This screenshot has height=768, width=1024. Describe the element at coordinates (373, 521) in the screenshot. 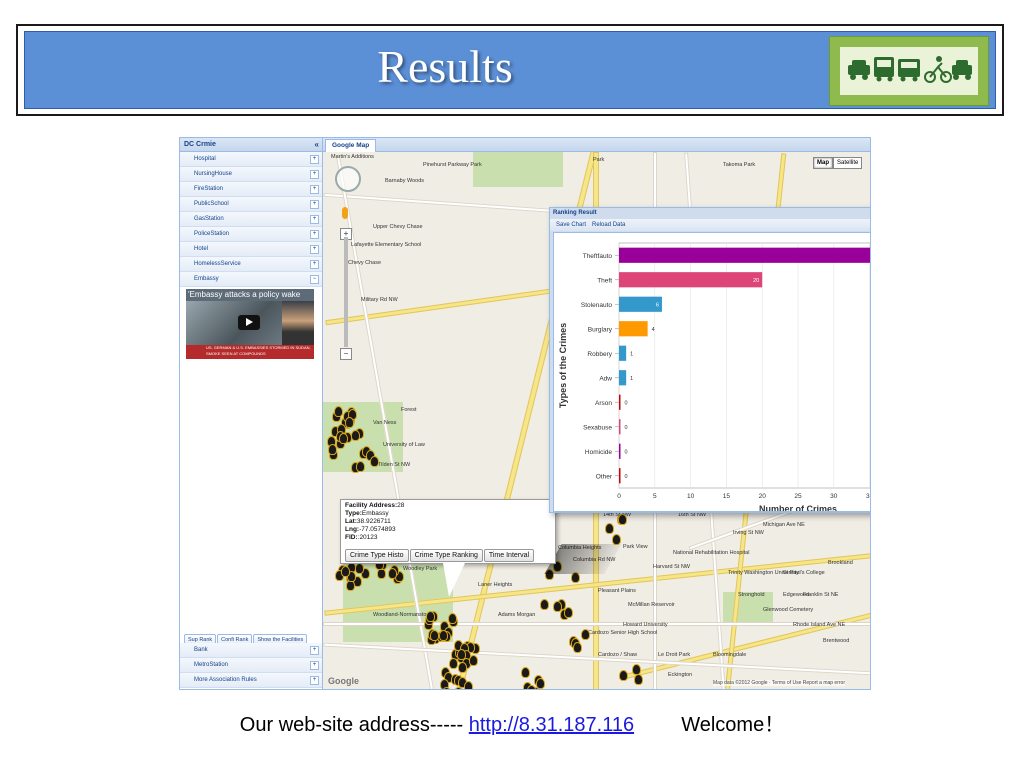

I see `facility-lat-value: 38.9226711` at that location.